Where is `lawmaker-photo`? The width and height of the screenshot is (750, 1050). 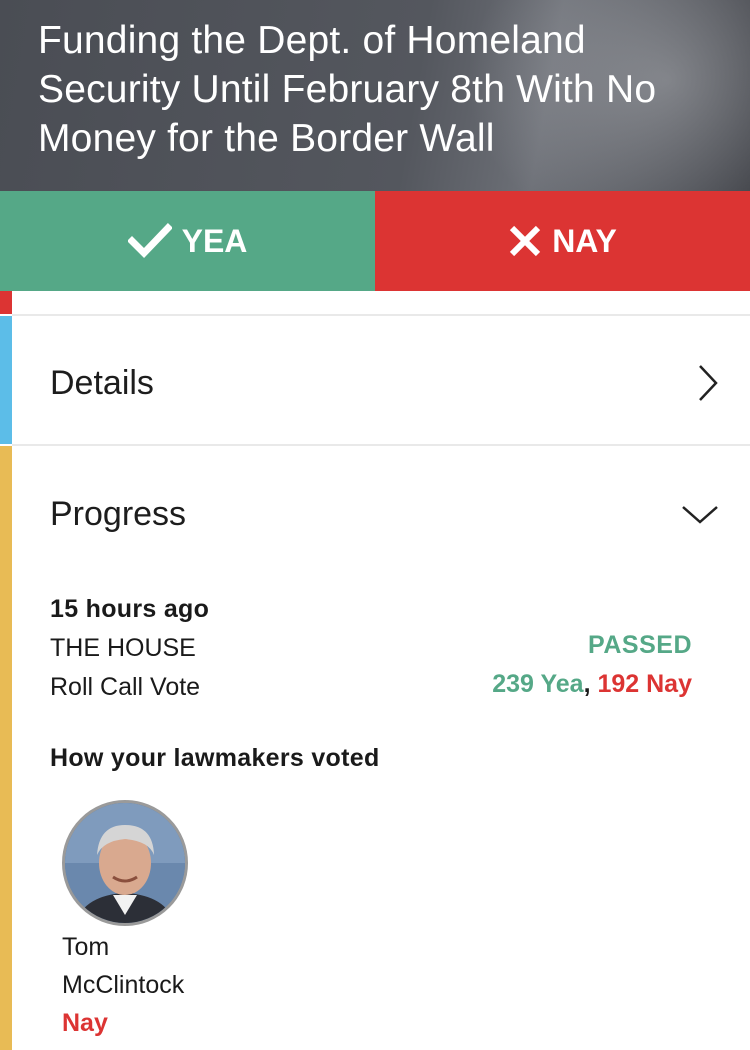 lawmaker-photo is located at coordinates (125, 863).